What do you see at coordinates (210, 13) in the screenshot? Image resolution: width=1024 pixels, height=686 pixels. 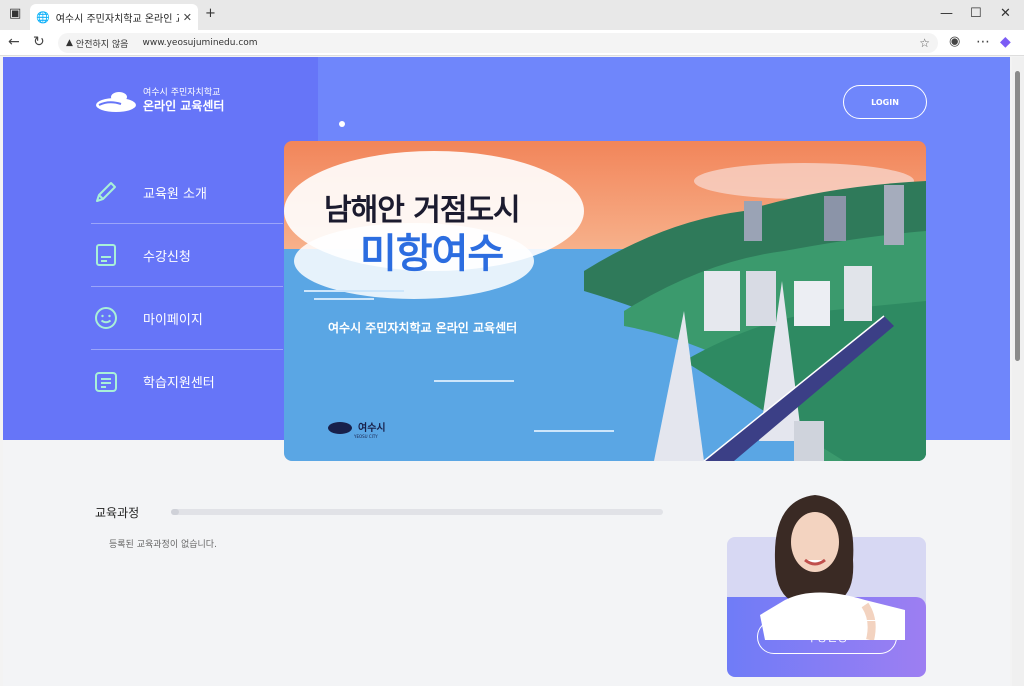 I see `new-tab-icon: +` at bounding box center [210, 13].